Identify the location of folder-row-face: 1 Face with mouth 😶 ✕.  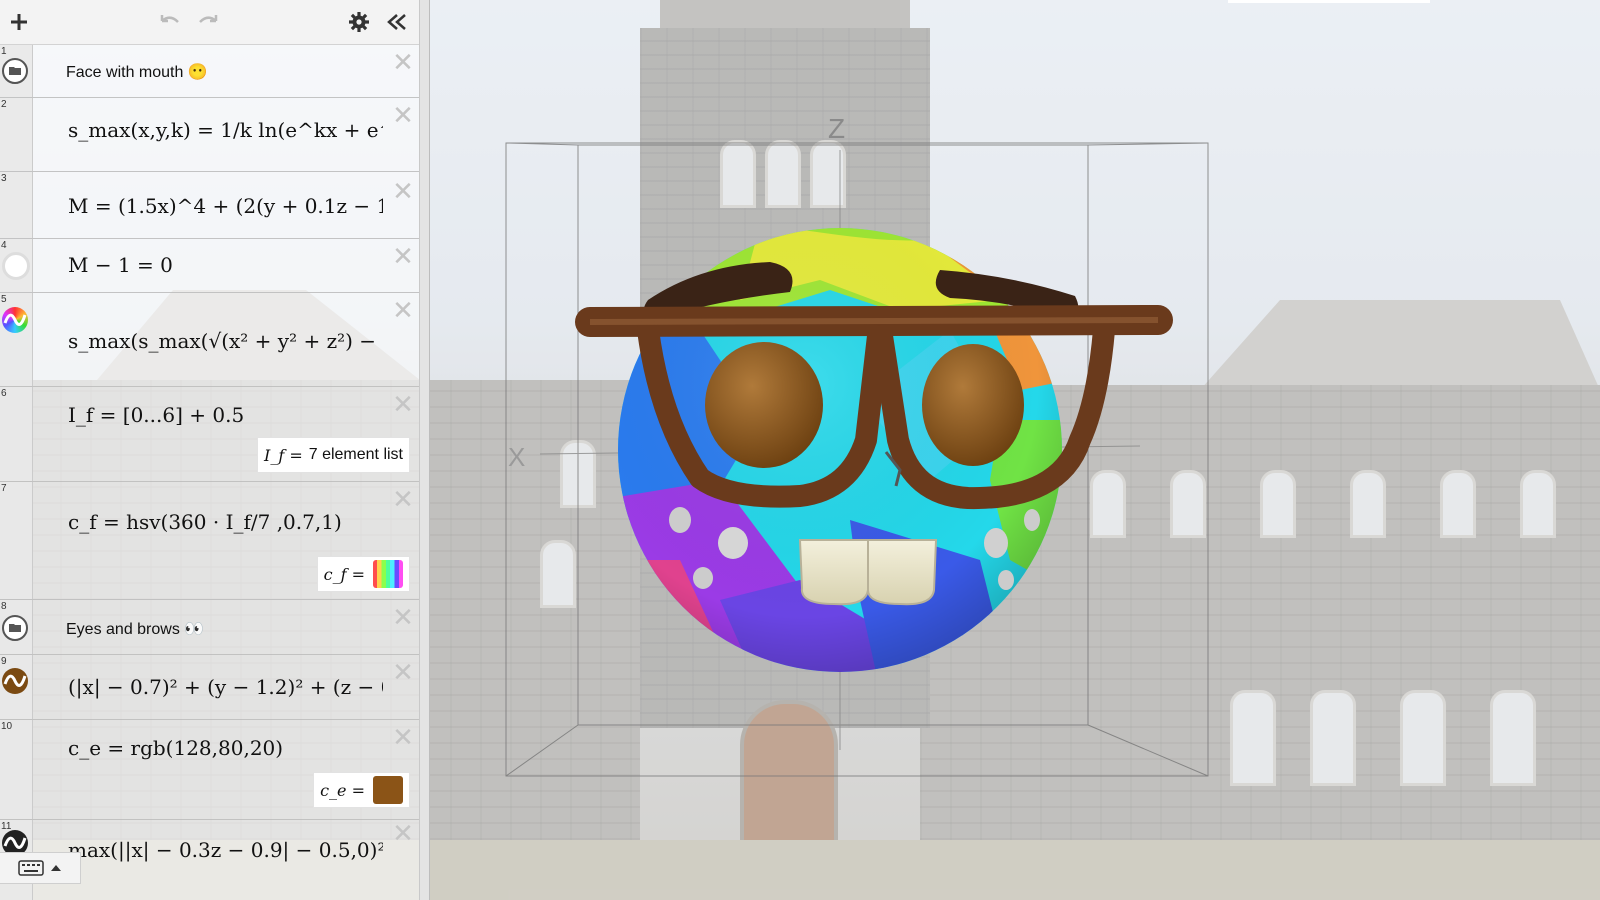
(210, 71).